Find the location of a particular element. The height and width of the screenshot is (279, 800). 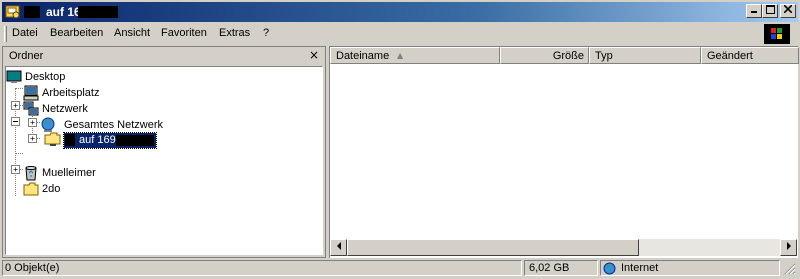

close-icon is located at coordinates (788, 9).